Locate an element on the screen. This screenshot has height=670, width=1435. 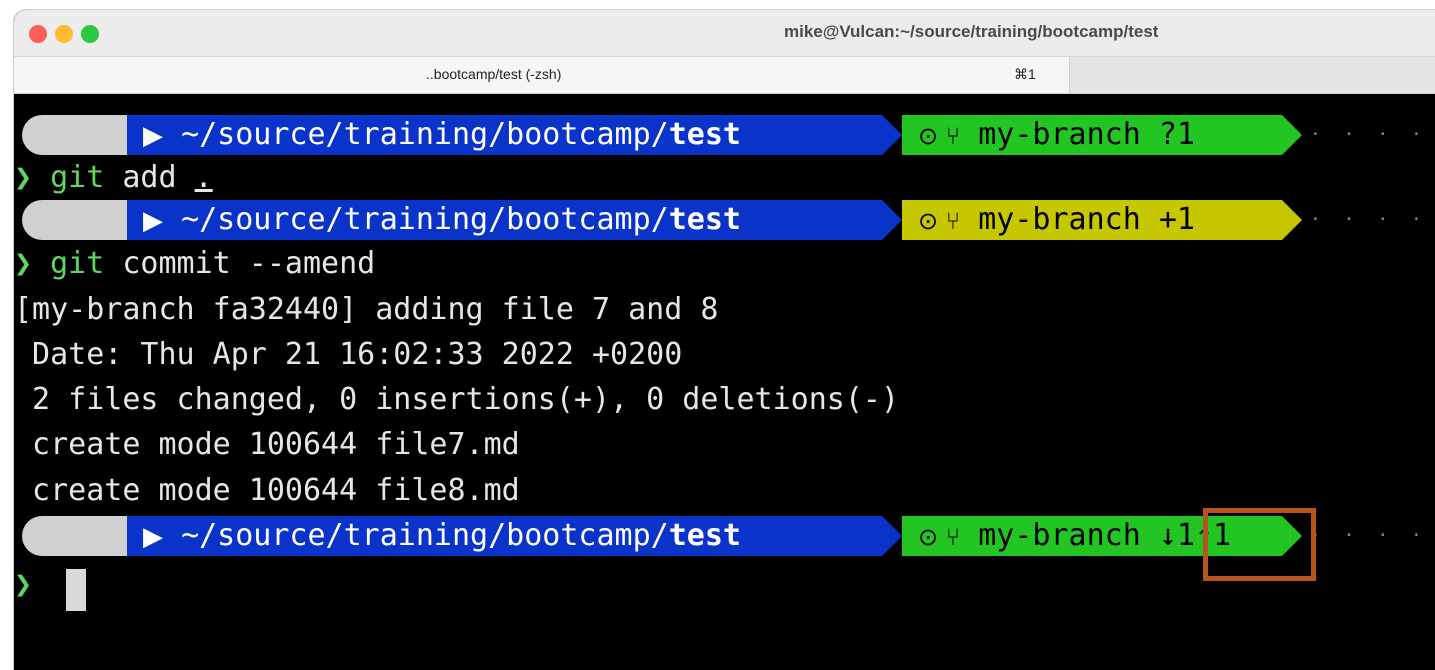
git-status: ?1 is located at coordinates (1176, 134).